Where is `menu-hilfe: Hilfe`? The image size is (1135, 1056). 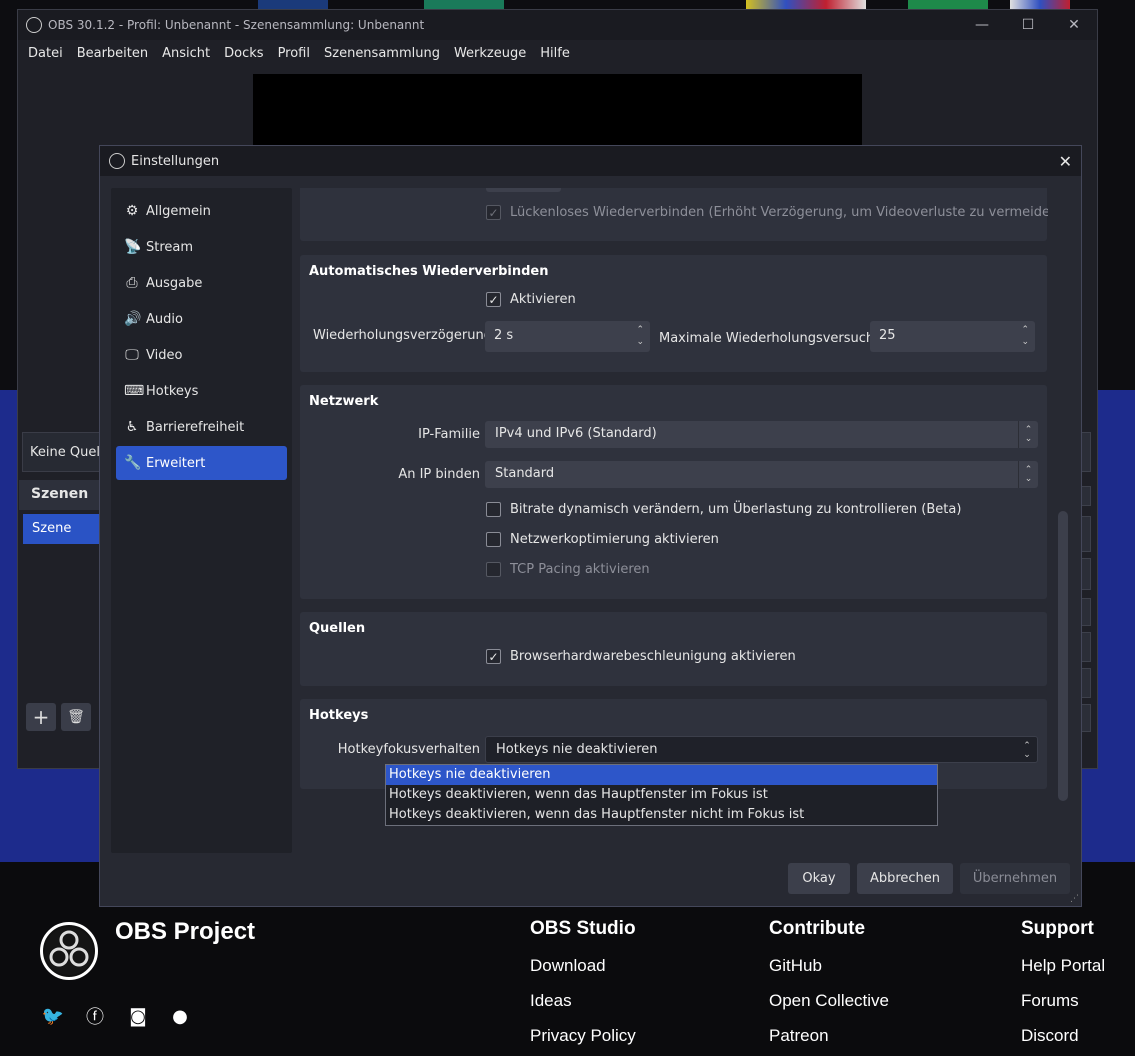
menu-hilfe: Hilfe is located at coordinates (555, 53).